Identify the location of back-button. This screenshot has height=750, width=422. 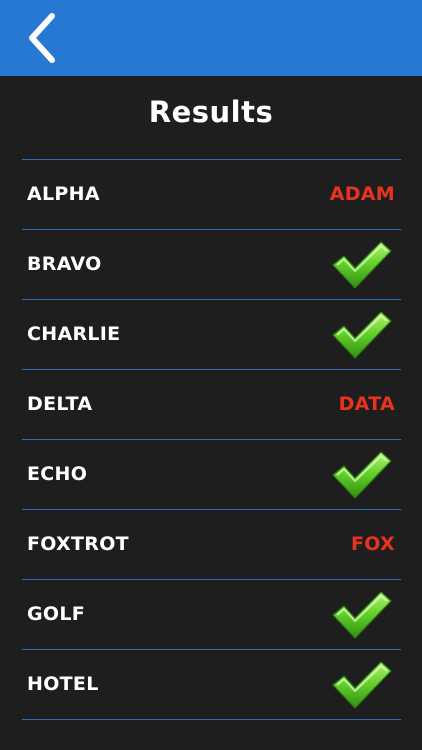
(44, 38).